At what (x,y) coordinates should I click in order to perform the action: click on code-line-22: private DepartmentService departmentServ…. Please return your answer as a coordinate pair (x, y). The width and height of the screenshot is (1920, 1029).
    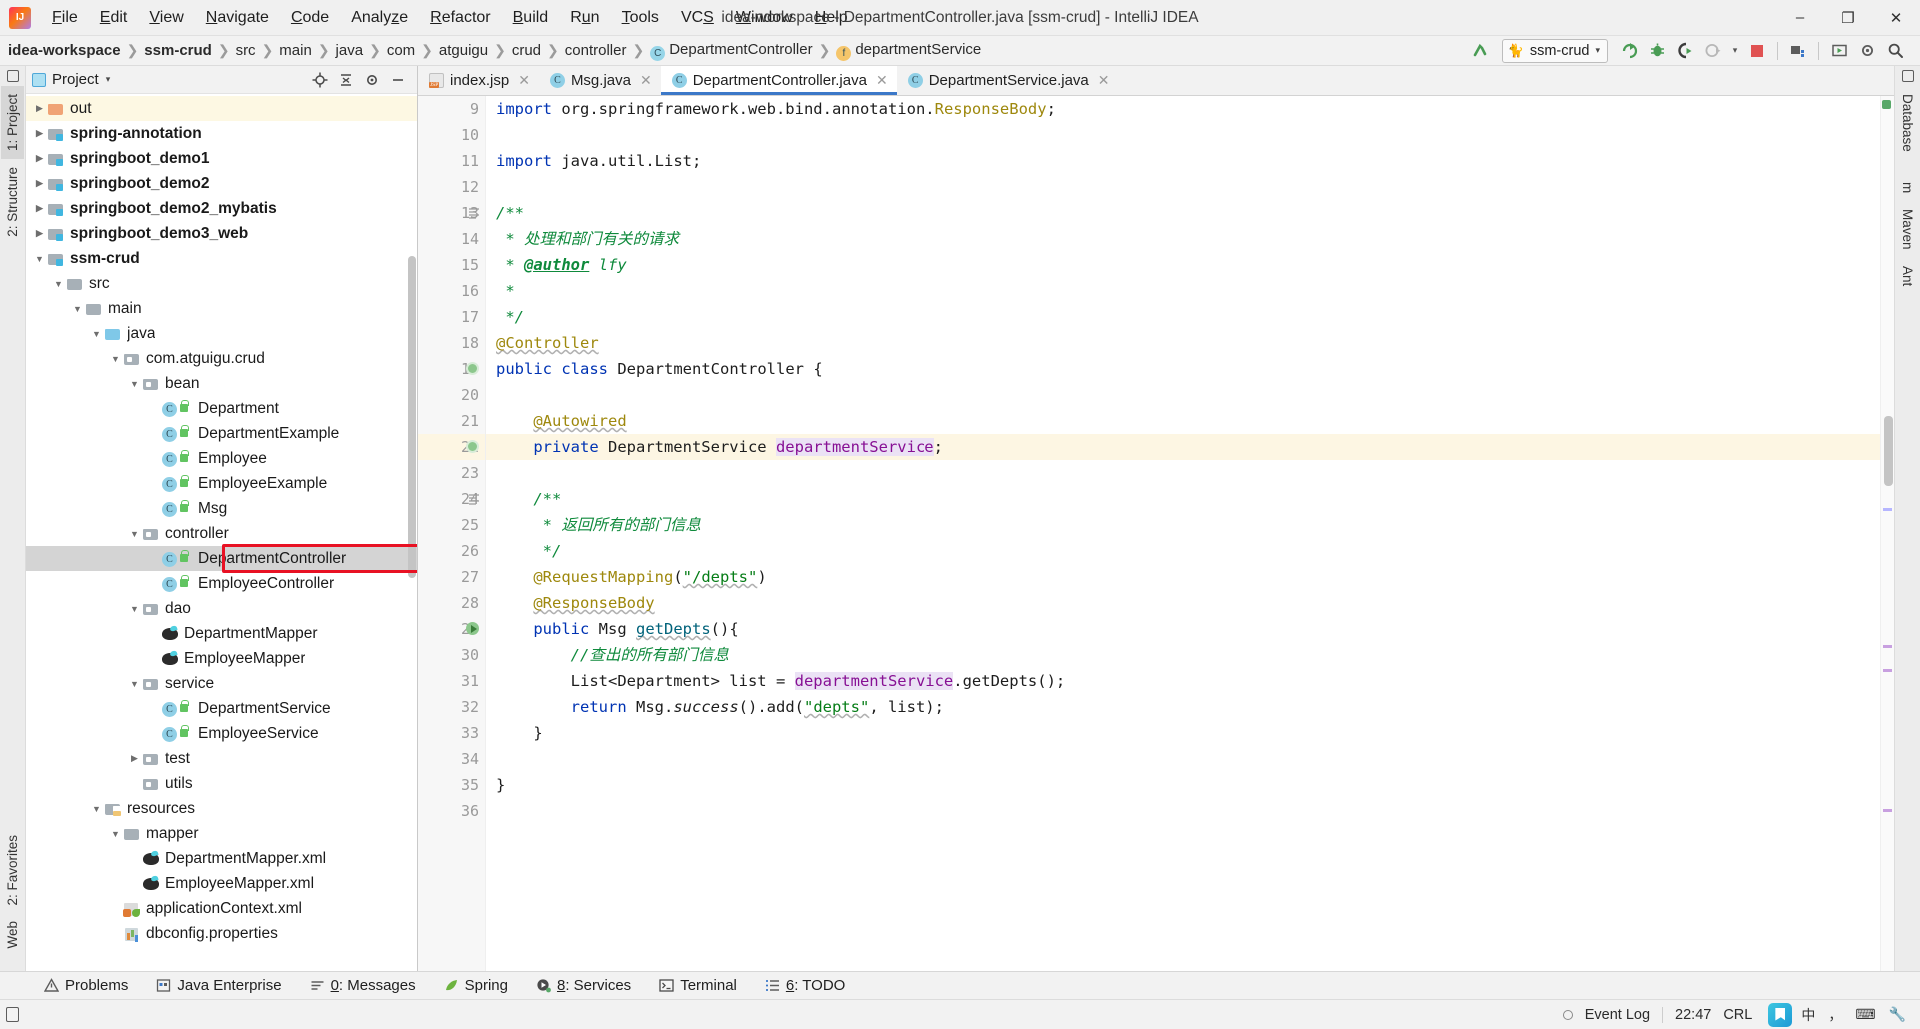
    Looking at the image, I should click on (1183, 447).